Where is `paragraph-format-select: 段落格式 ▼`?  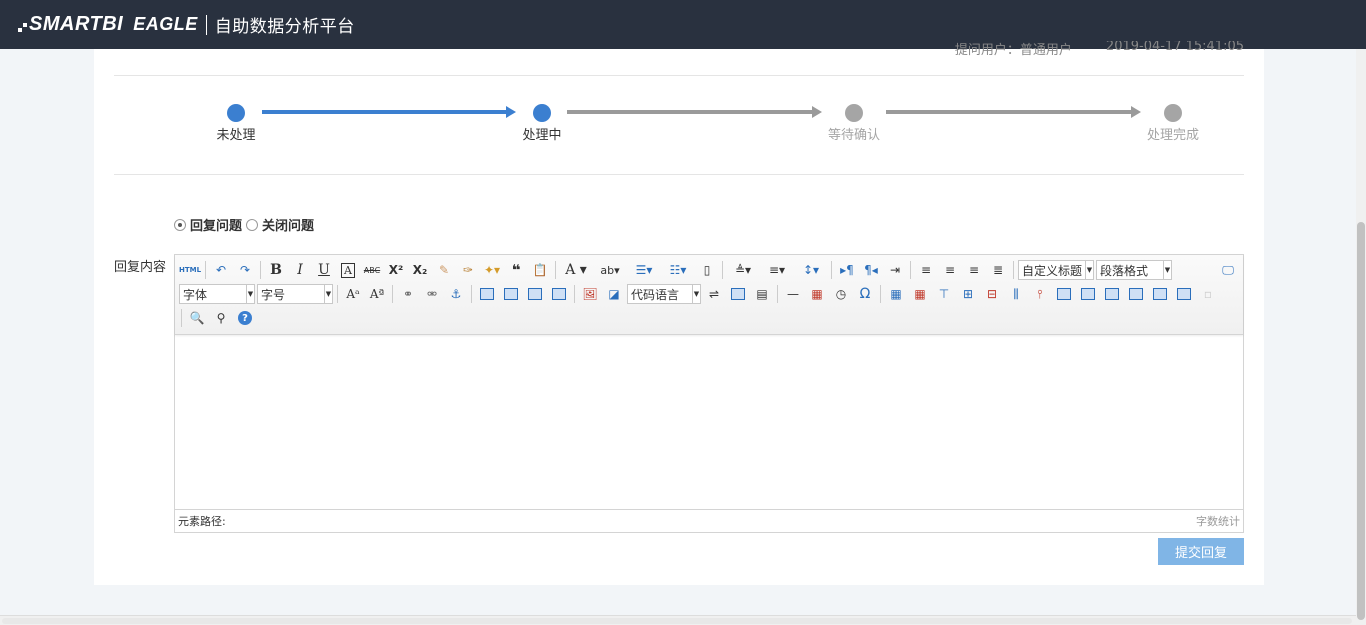
paragraph-format-select: 段落格式 ▼ is located at coordinates (1134, 270).